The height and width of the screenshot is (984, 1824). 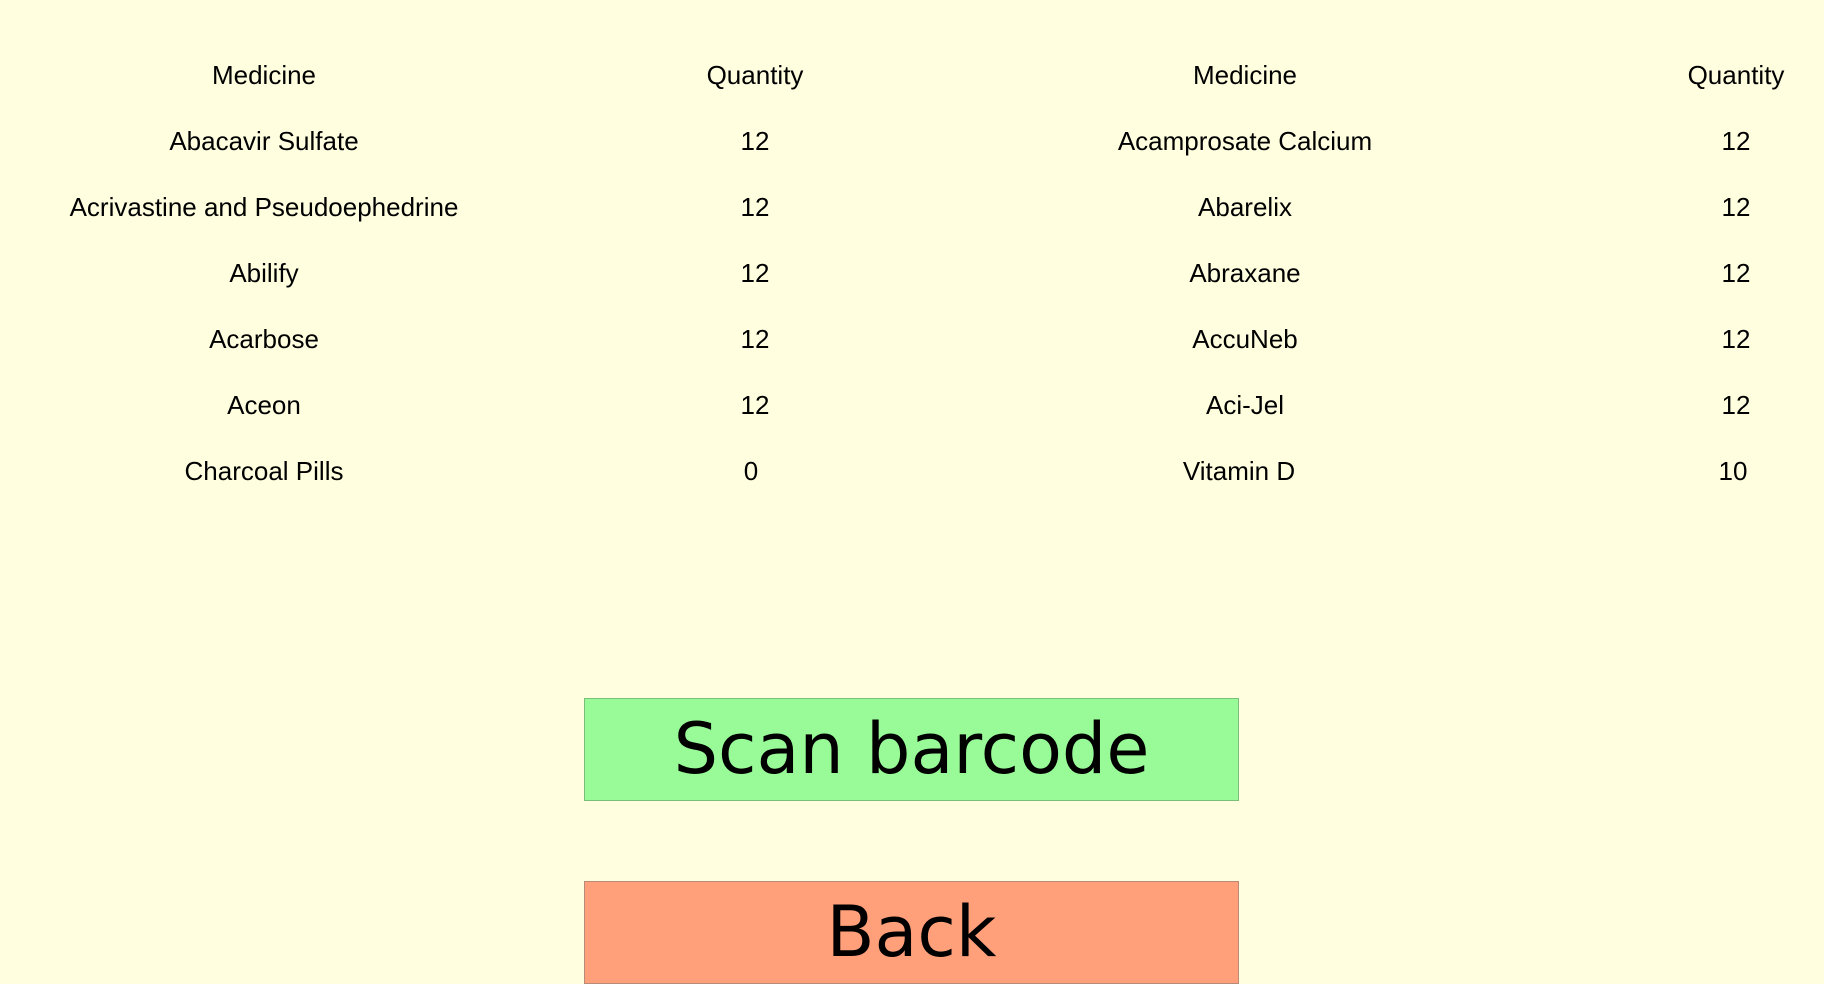 What do you see at coordinates (912, 339) in the screenshot?
I see `table-row: Acarbose 12 AccuNeb 12` at bounding box center [912, 339].